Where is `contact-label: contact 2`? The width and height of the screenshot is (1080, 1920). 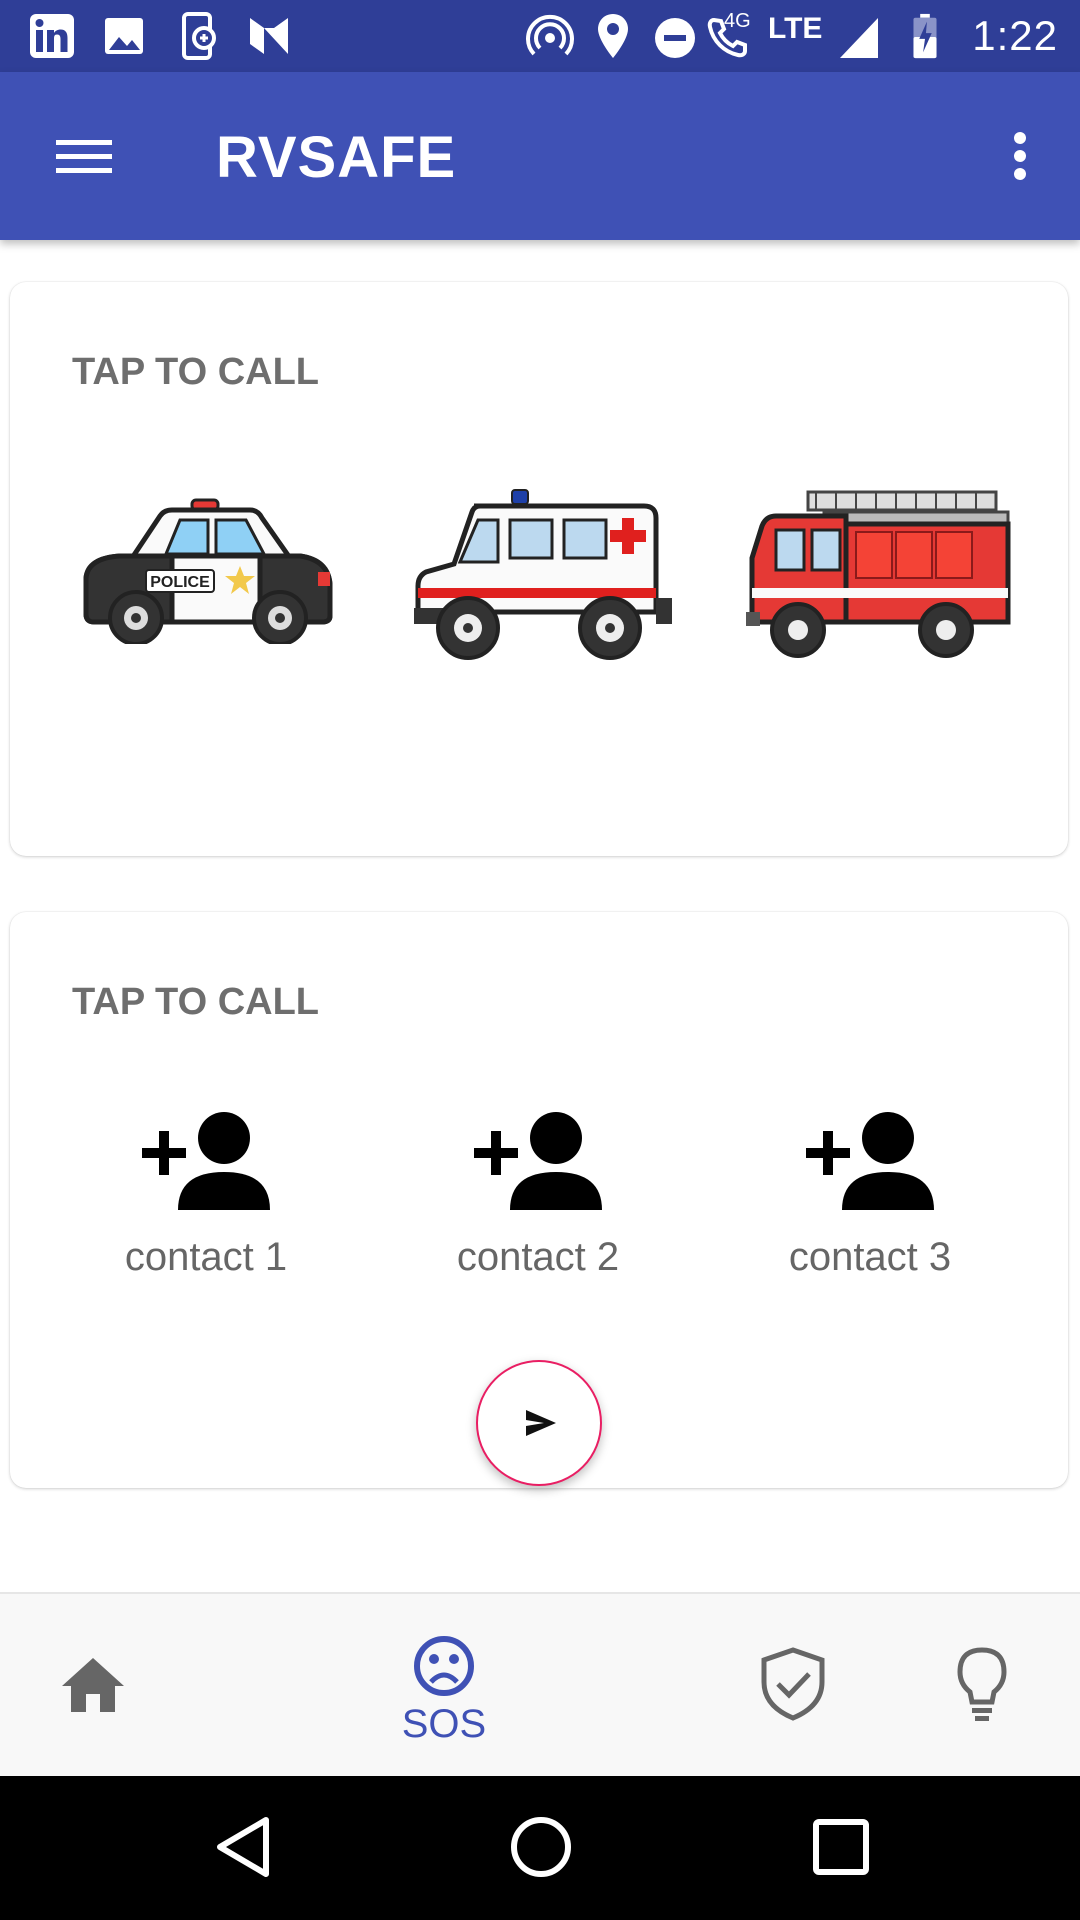 contact-label: contact 2 is located at coordinates (538, 1257).